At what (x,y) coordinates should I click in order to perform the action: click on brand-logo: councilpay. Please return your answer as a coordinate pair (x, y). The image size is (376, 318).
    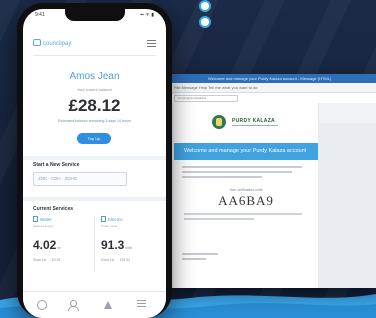
    Looking at the image, I should click on (52, 43).